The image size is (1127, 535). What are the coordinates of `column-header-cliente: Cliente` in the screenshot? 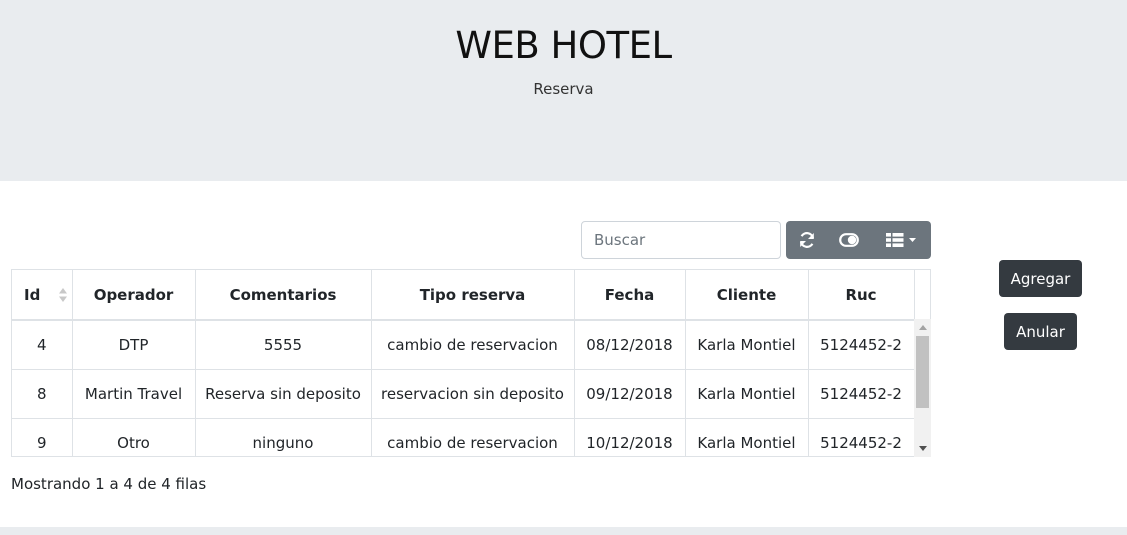 It's located at (747, 295).